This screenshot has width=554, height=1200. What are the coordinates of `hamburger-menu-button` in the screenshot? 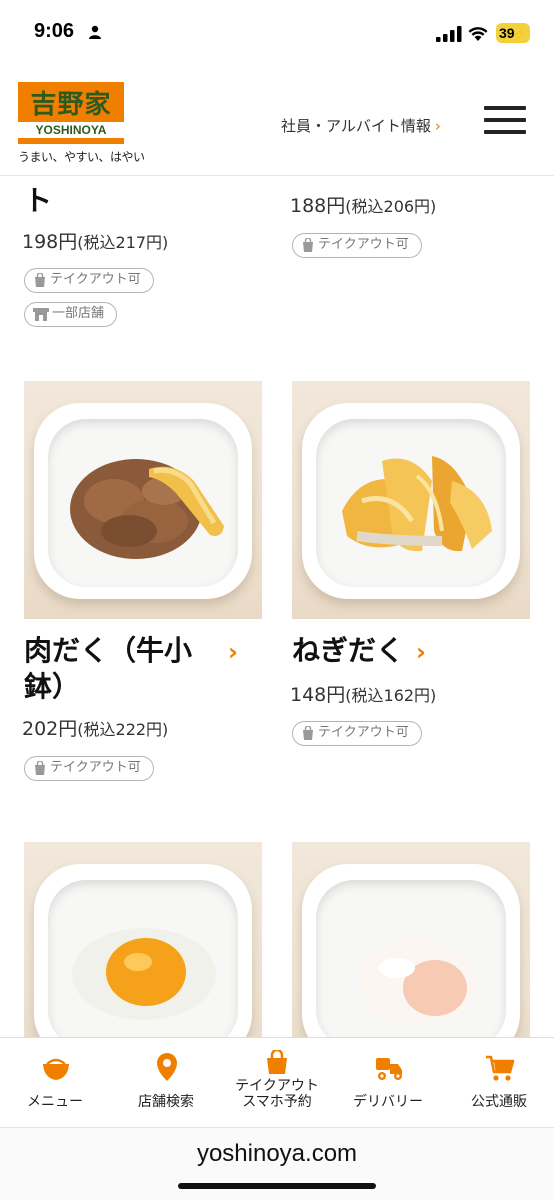 It's located at (505, 122).